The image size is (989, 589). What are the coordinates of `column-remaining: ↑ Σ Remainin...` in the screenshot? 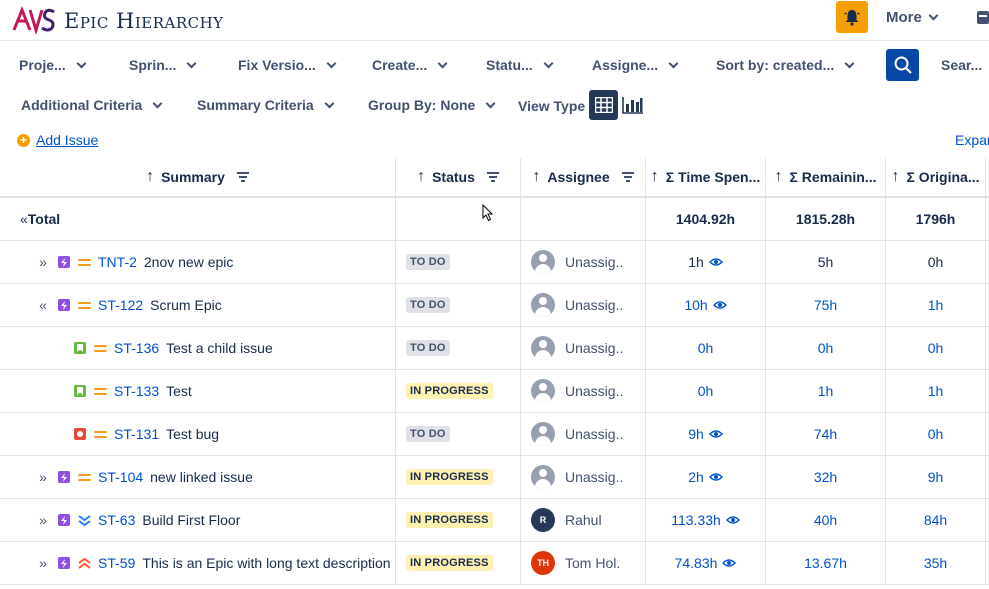 It's located at (826, 177).